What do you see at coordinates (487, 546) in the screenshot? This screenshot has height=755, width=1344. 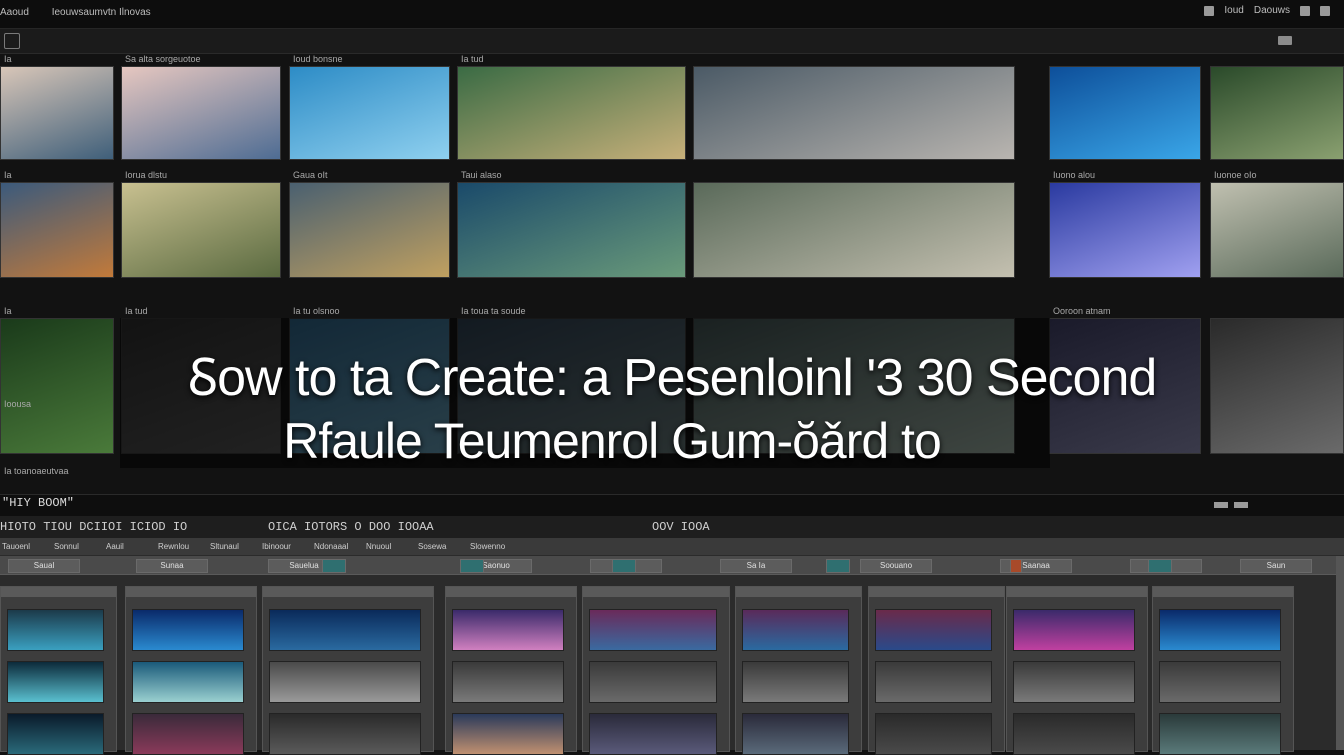 I see `editor-menu-item: Slowenno` at bounding box center [487, 546].